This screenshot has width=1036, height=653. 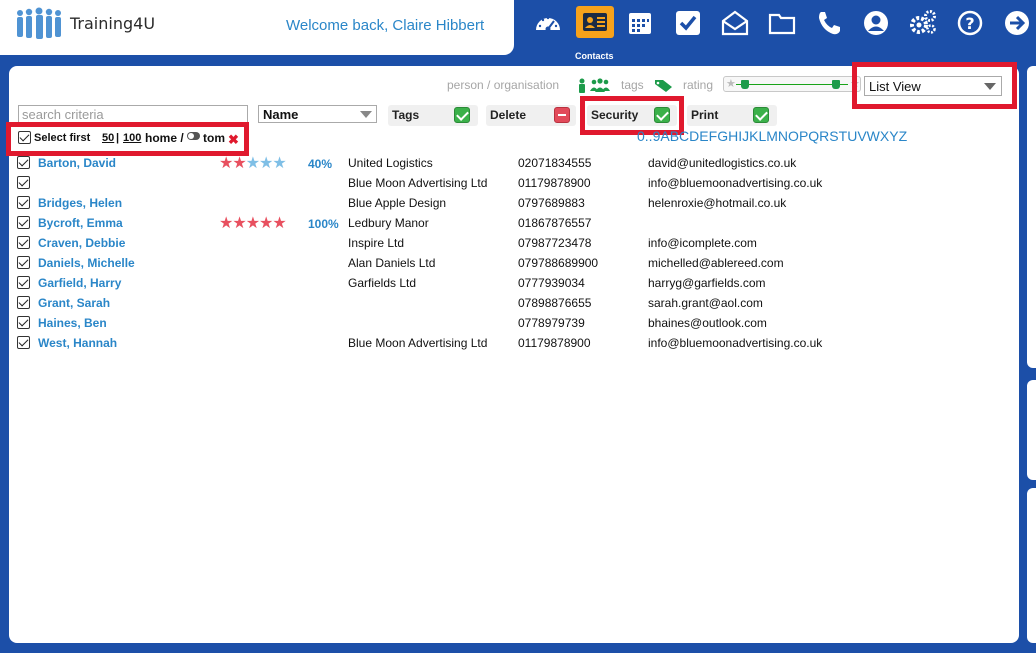 I want to click on alpha-letter: P, so click(x=803, y=136).